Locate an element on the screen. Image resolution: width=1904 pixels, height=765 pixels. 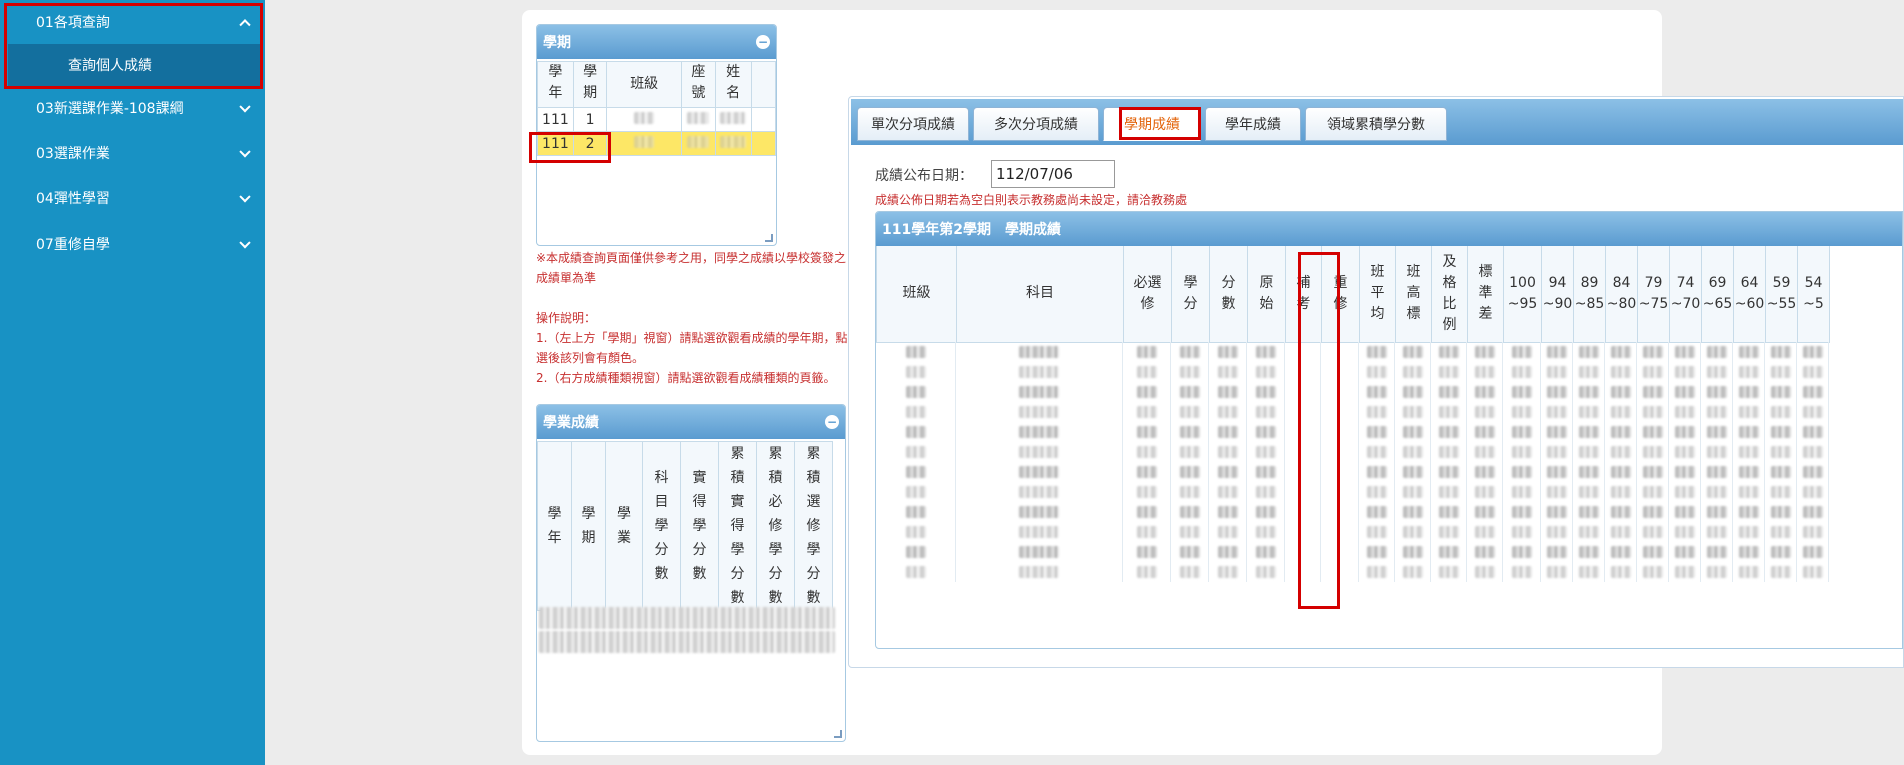
tab-multi-item-grades: 多次分項成績 is located at coordinates (1036, 124).